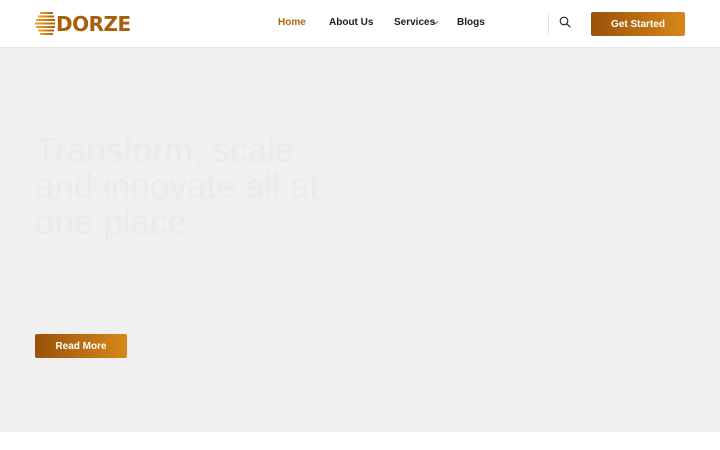 The height and width of the screenshot is (450, 720). What do you see at coordinates (565, 22) in the screenshot?
I see `search-icon` at bounding box center [565, 22].